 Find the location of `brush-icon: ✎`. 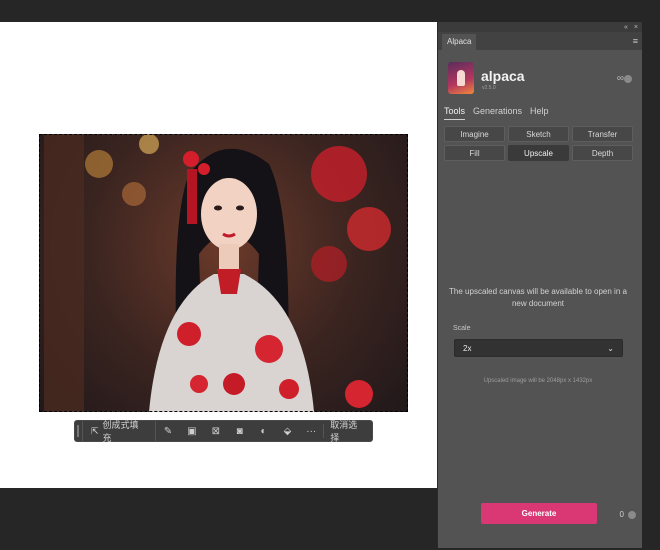

brush-icon: ✎ is located at coordinates (168, 431).